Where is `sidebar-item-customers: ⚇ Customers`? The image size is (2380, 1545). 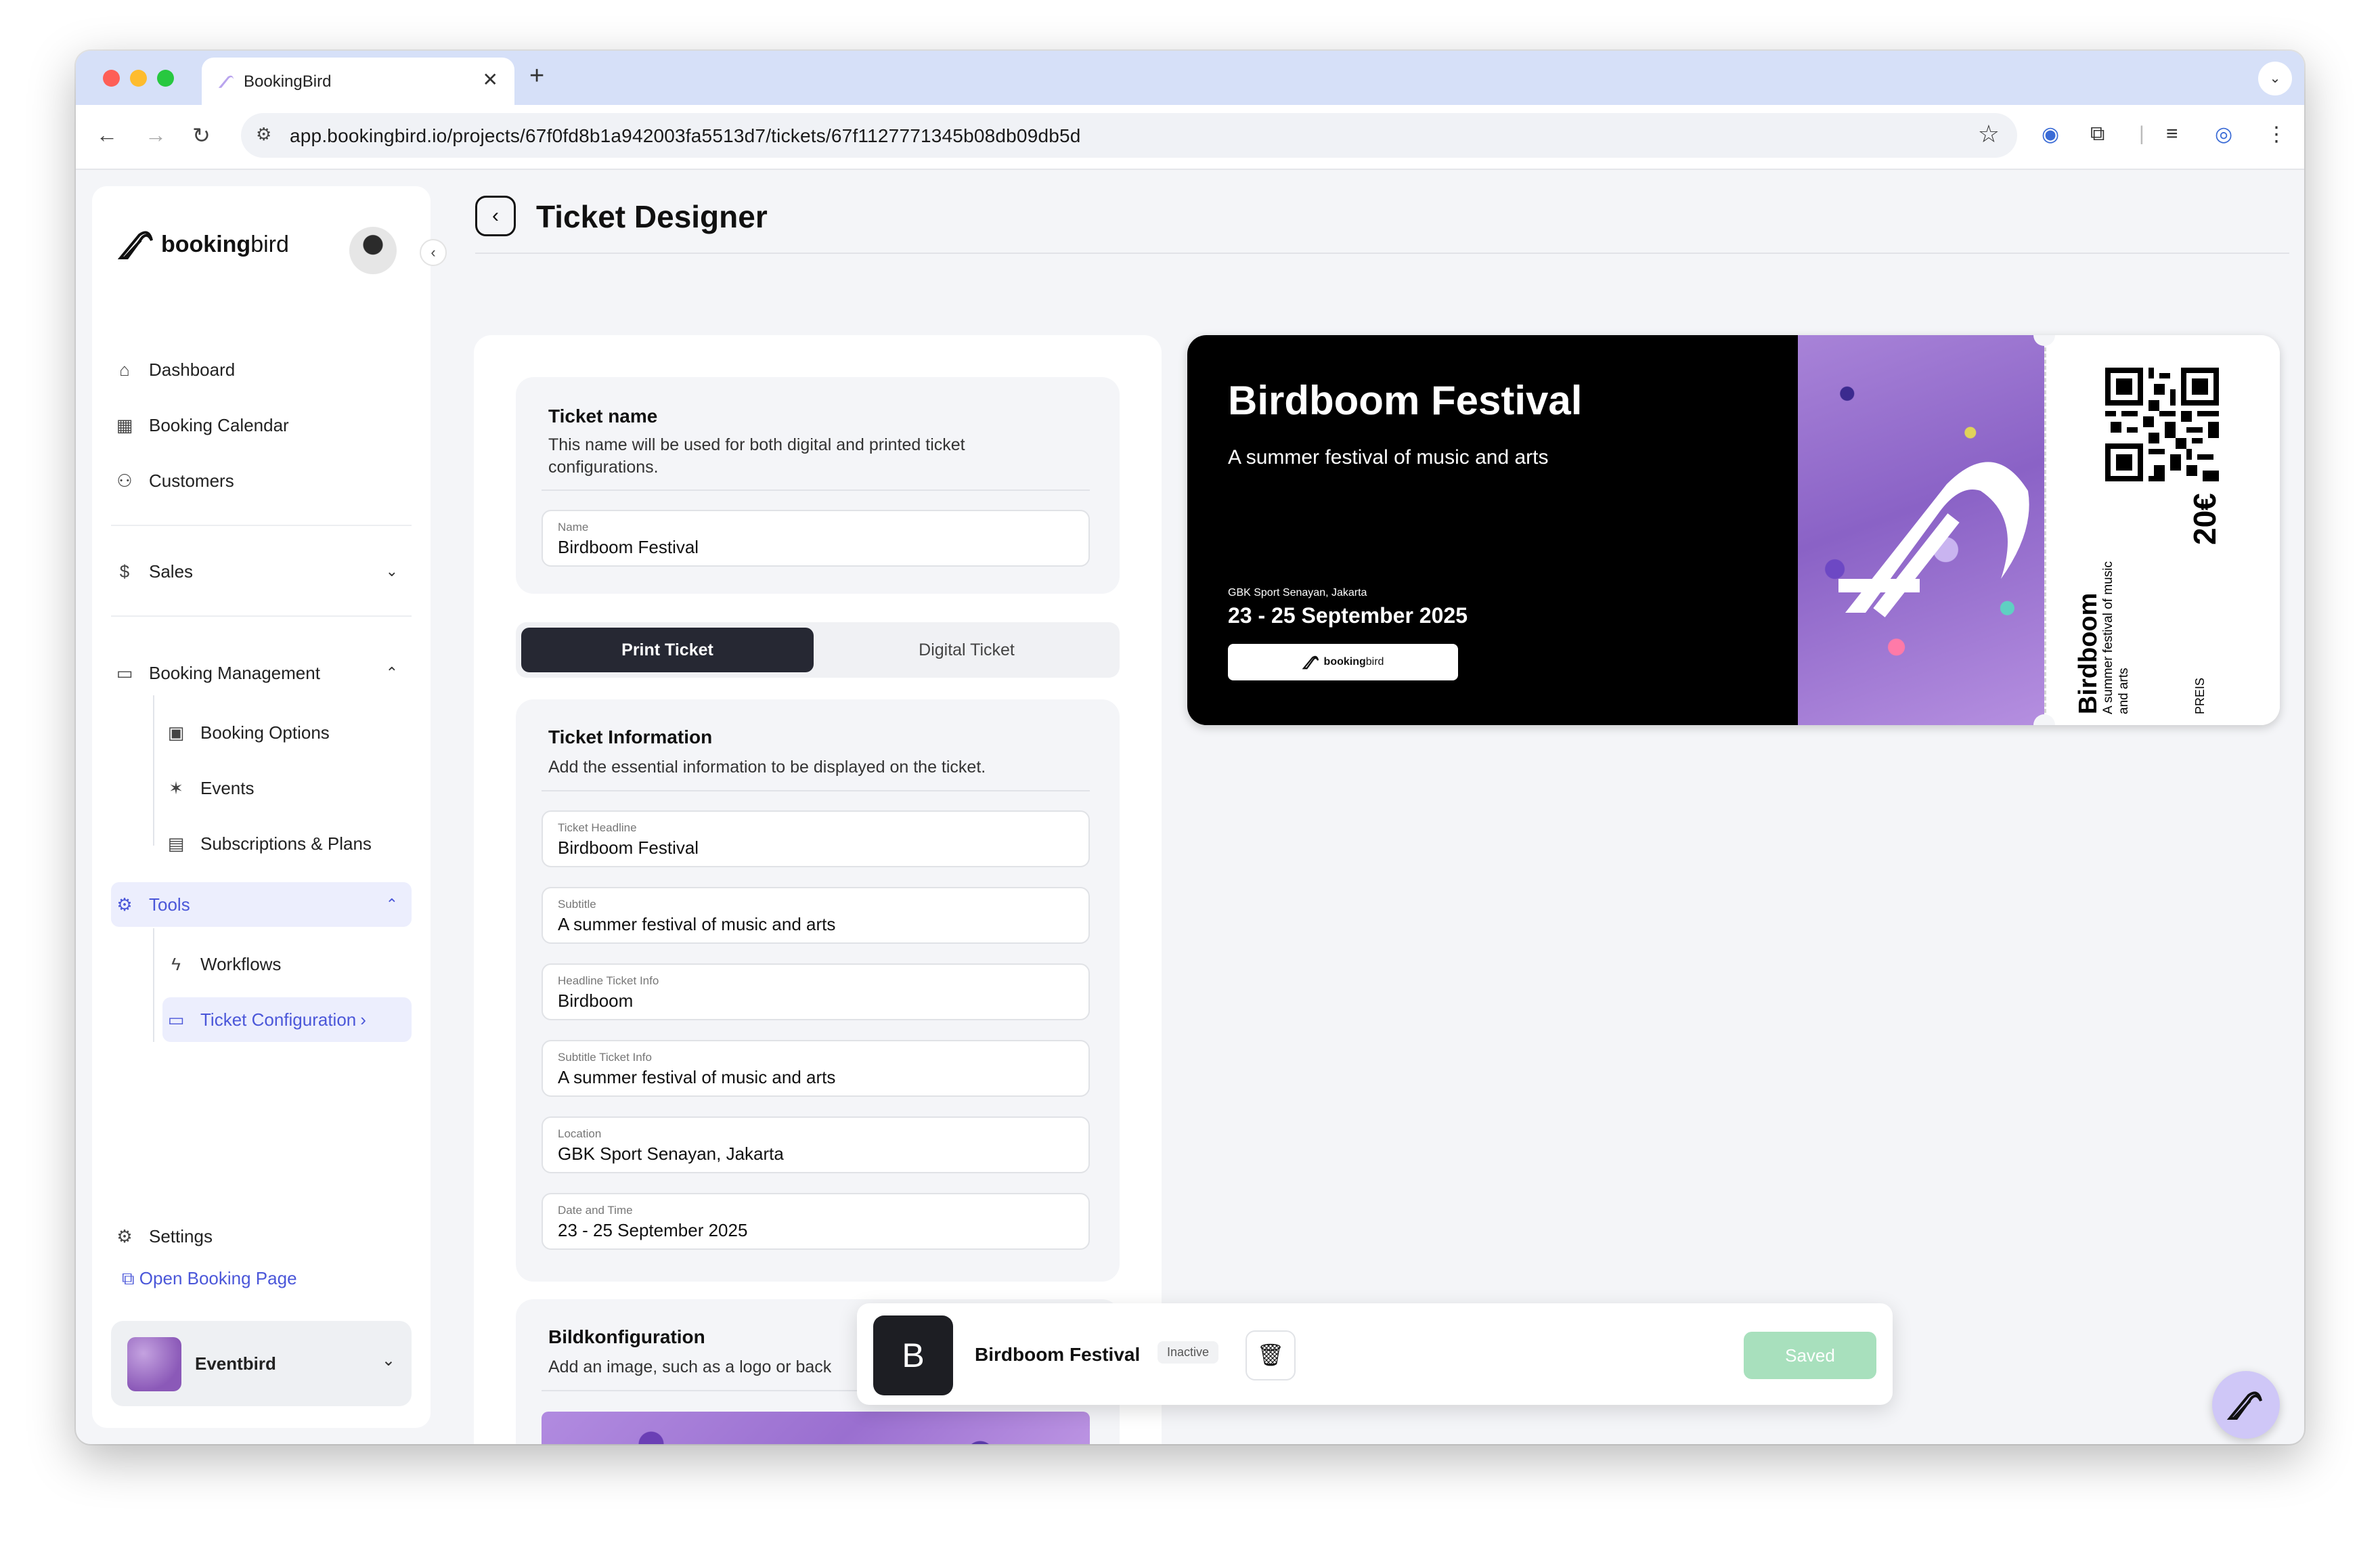
sidebar-item-customers: ⚇ Customers is located at coordinates (261, 480).